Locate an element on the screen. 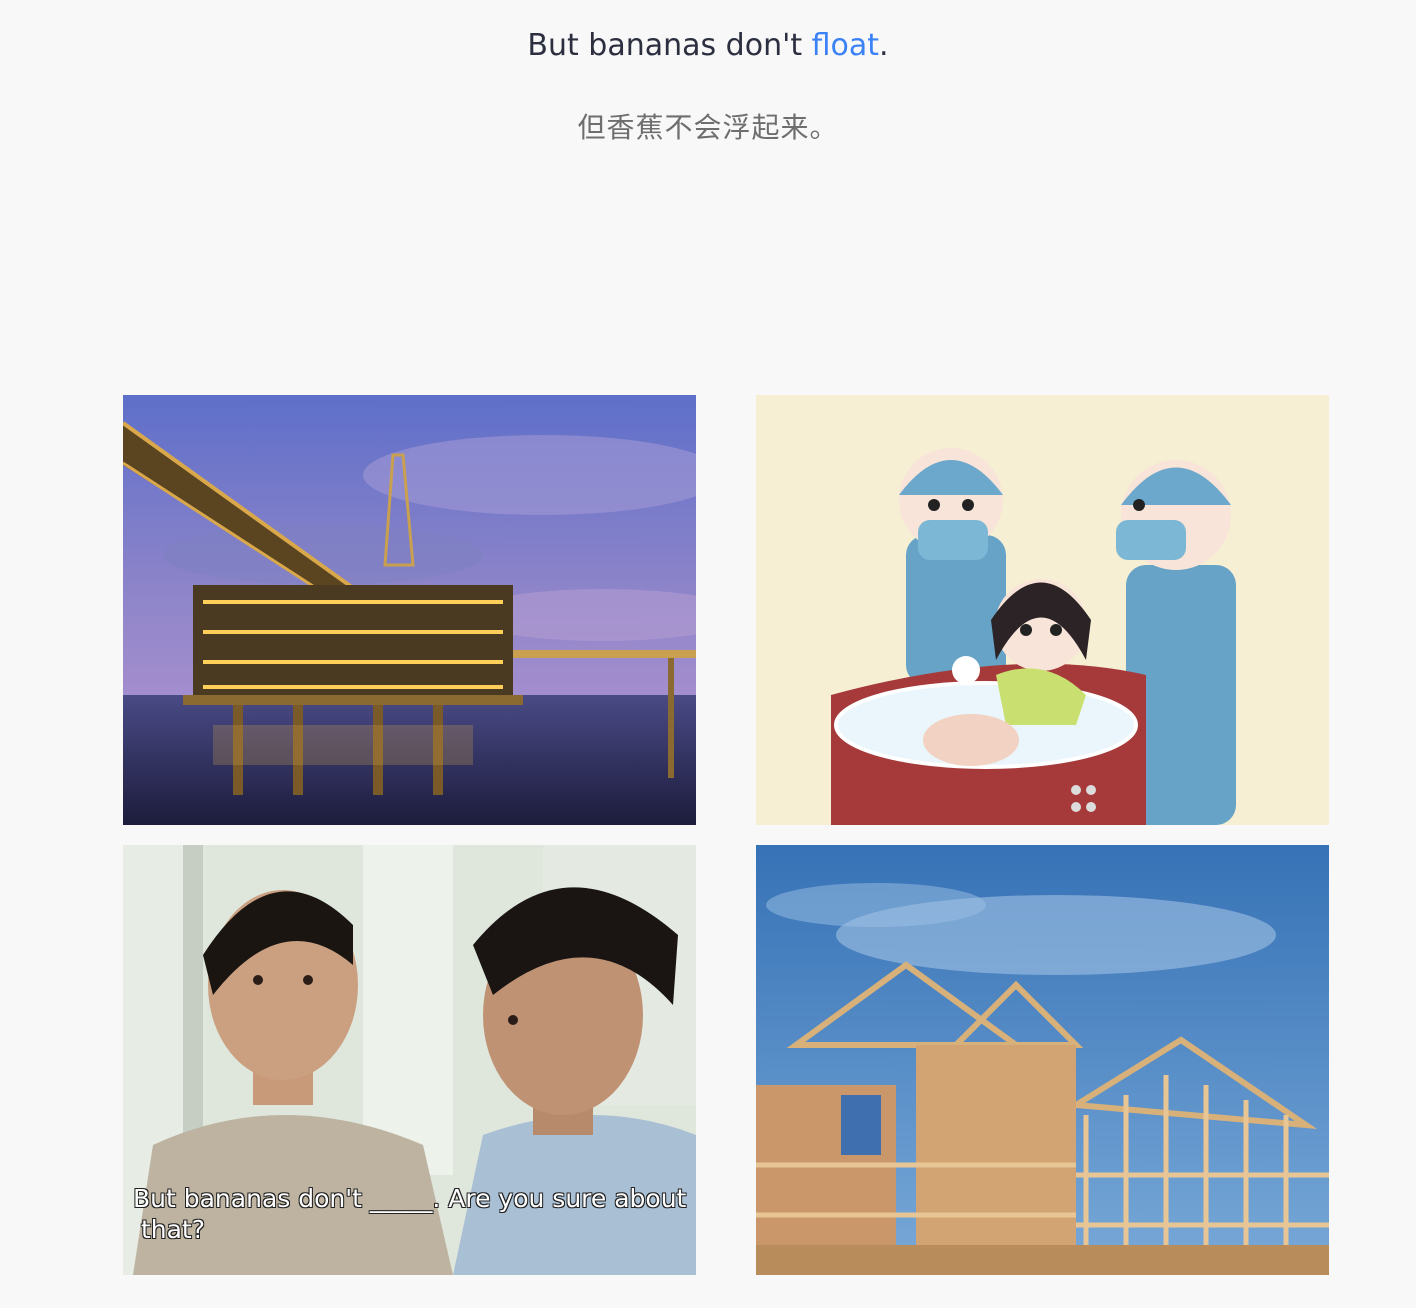  image-option-house-frame is located at coordinates (1042, 1060).